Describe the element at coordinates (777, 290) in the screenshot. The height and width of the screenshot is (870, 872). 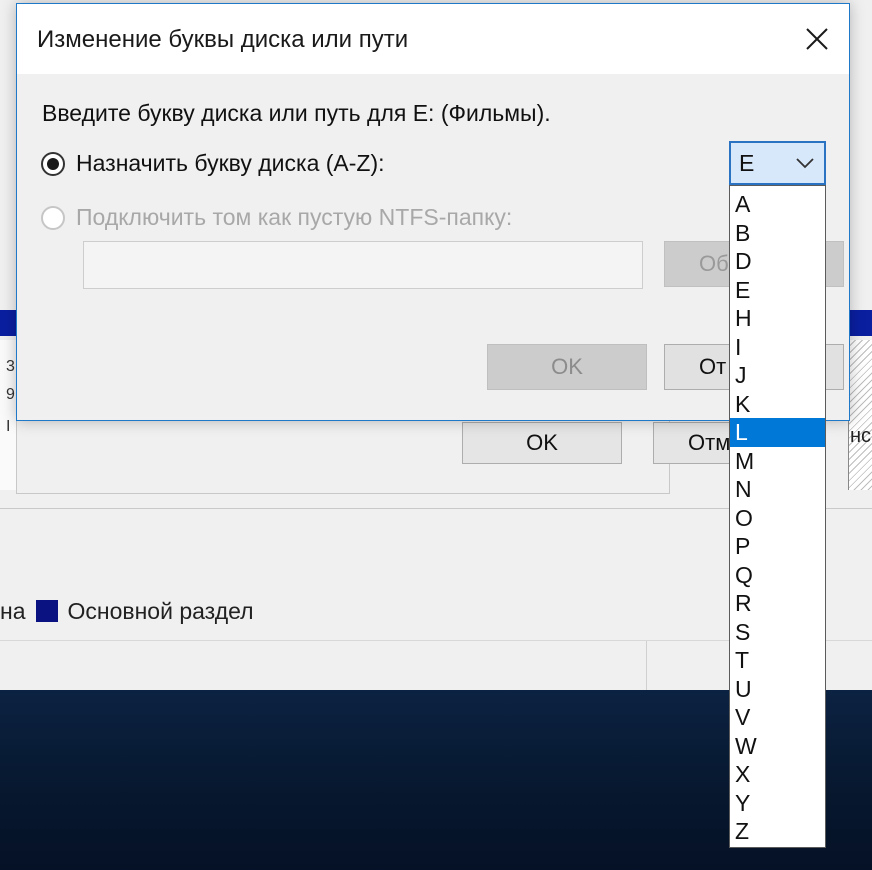
I see `drive-letter-option: E` at that location.